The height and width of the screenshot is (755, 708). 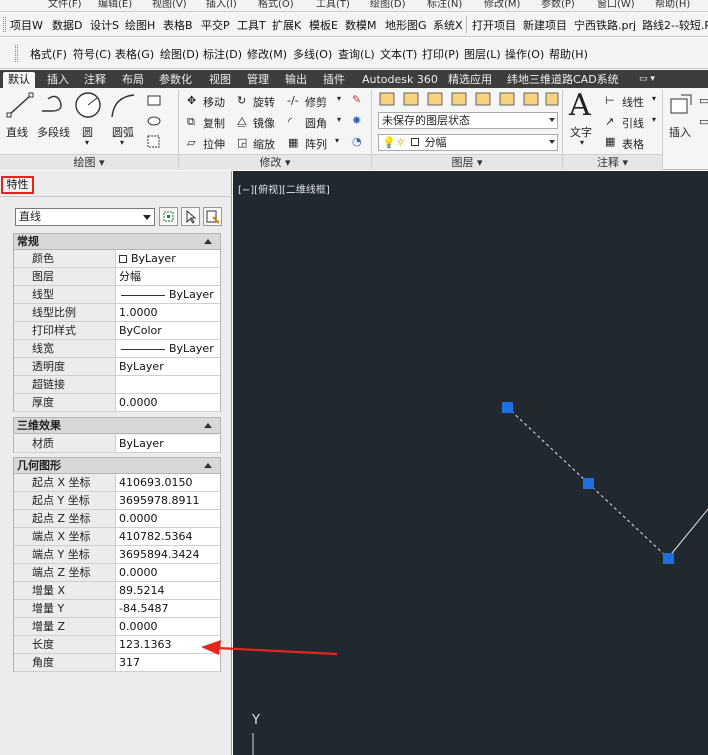 I want to click on menu-parametric: 参数(P), so click(x=558, y=5).